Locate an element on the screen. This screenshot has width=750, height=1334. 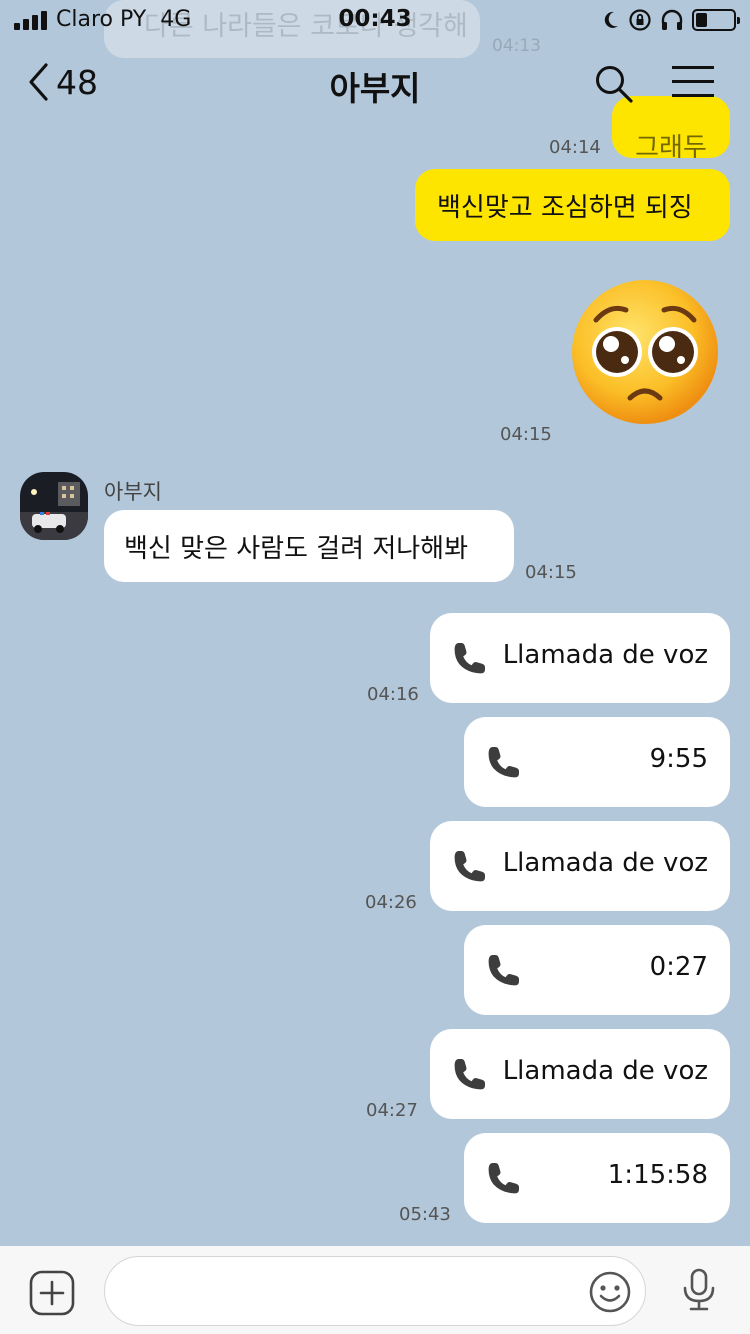
chat-header: 48 아부지 is located at coordinates (375, 85).